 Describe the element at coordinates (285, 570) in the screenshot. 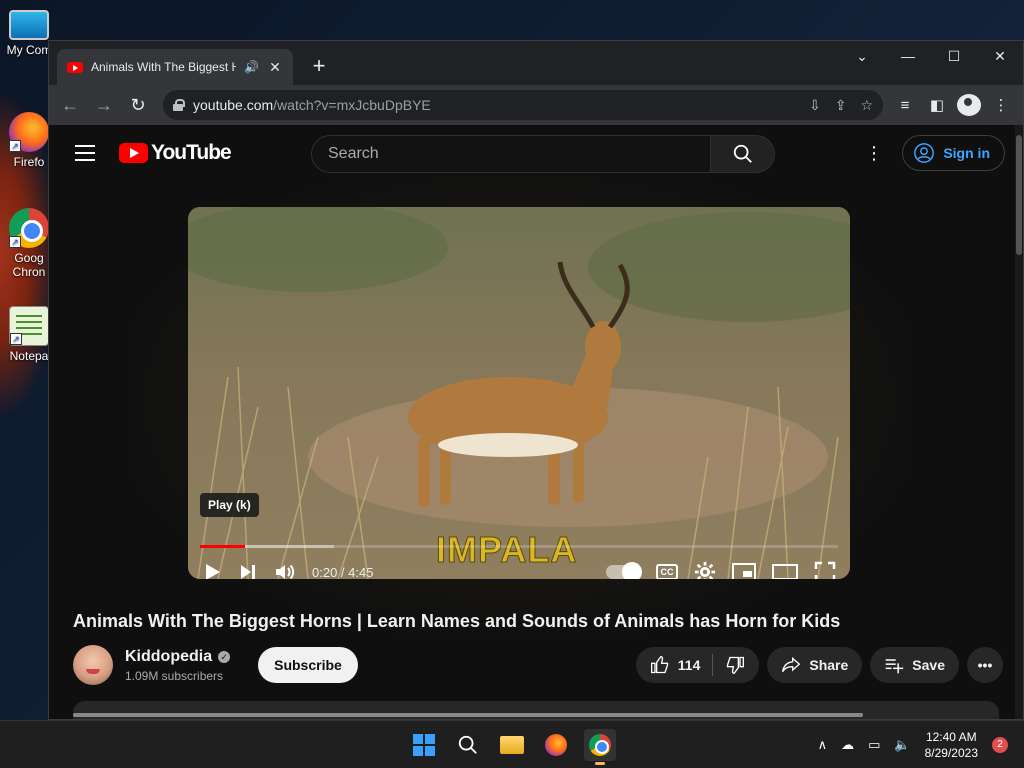

I see `volume-icon` at that location.